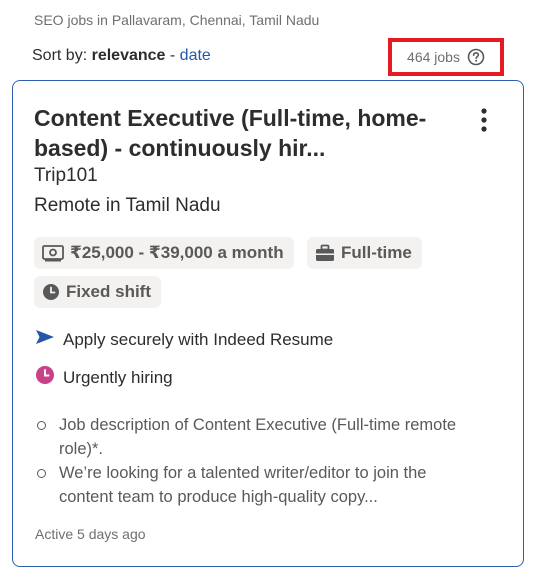 This screenshot has height=576, width=536. What do you see at coordinates (118, 377) in the screenshot?
I see `urgent-text: Urgently hiring` at bounding box center [118, 377].